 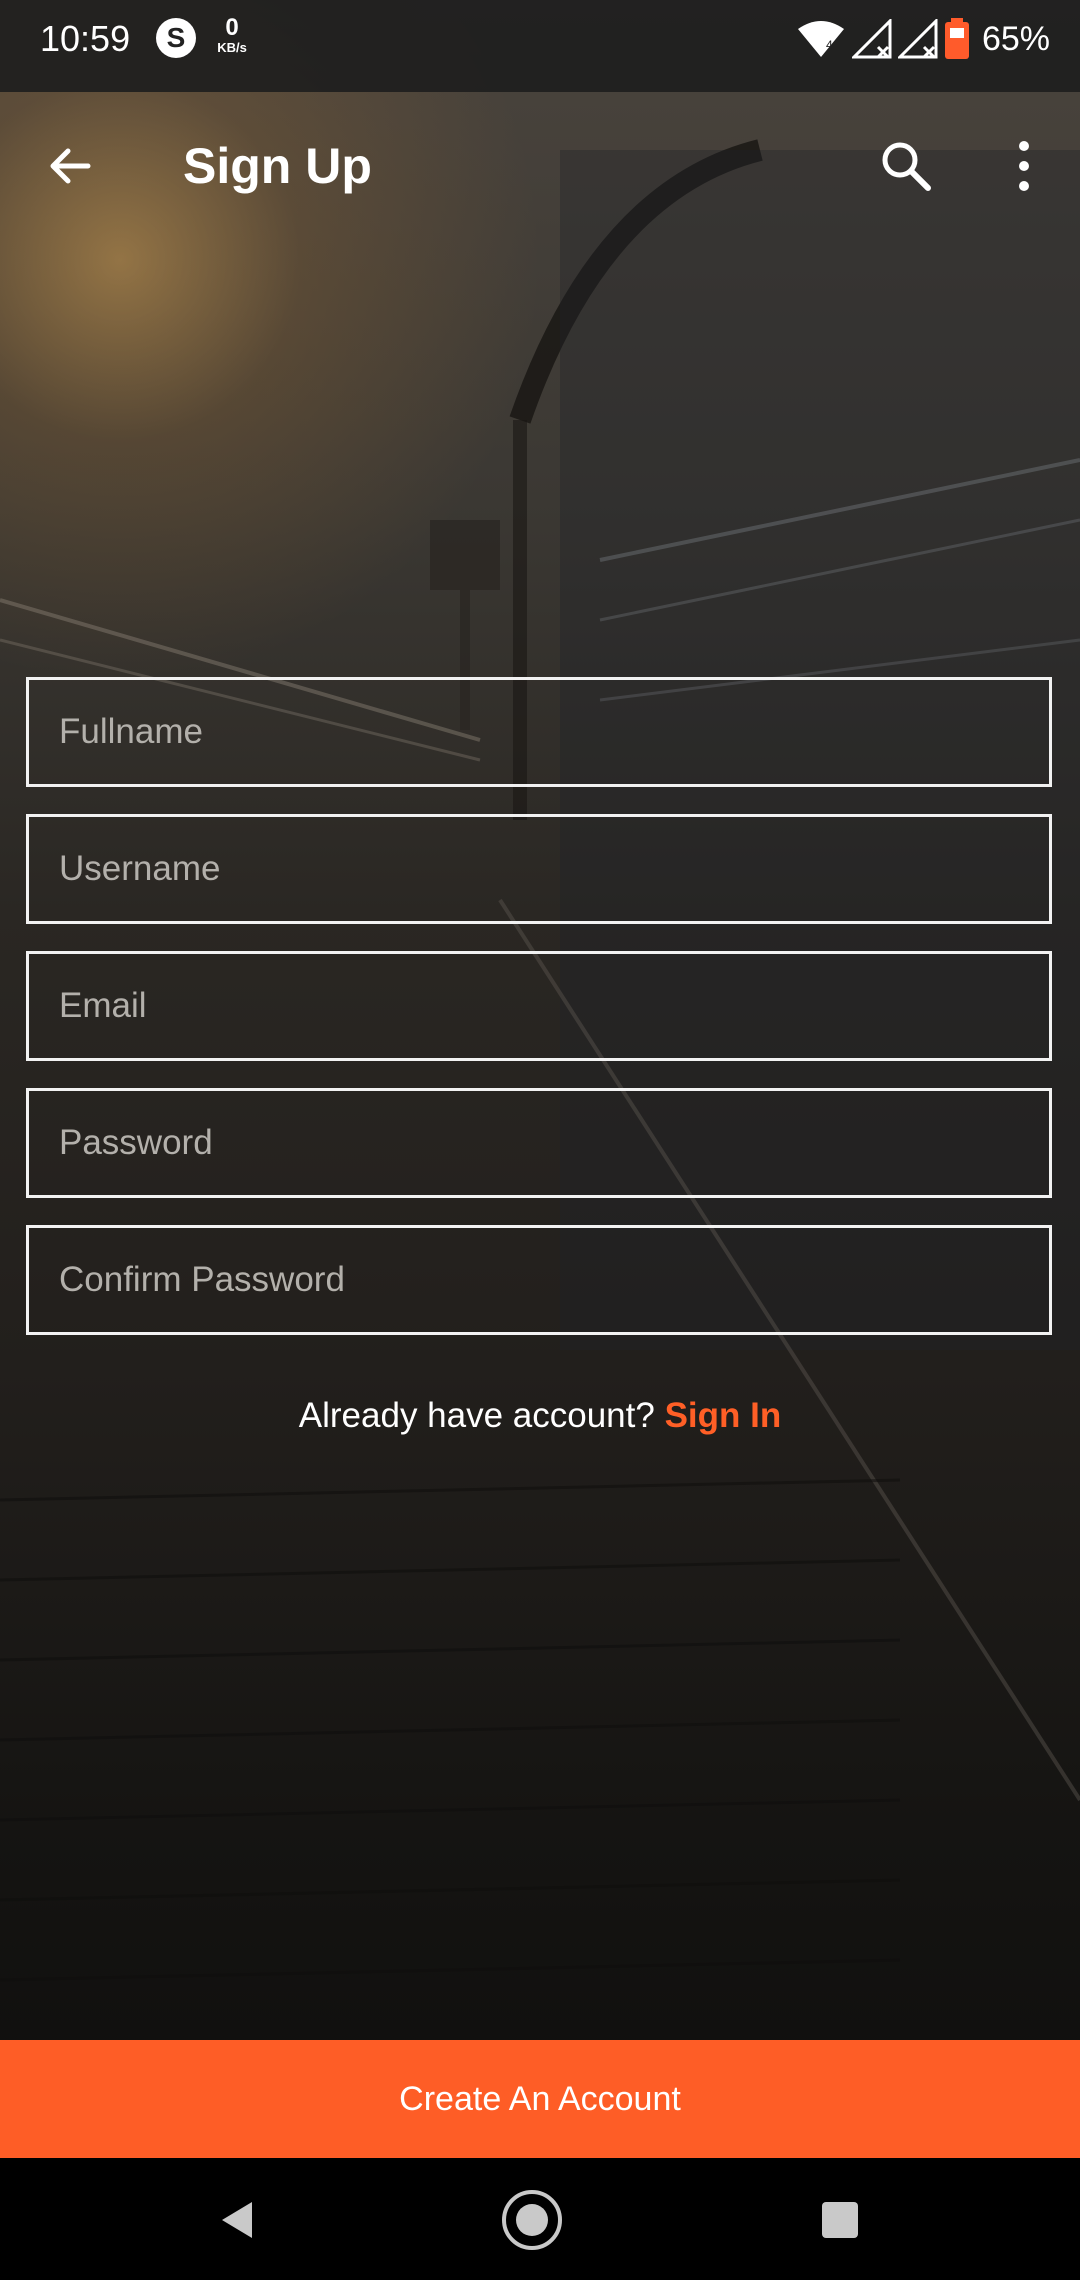 I want to click on signin-prompt: Already have account? Sign In, so click(x=540, y=1416).